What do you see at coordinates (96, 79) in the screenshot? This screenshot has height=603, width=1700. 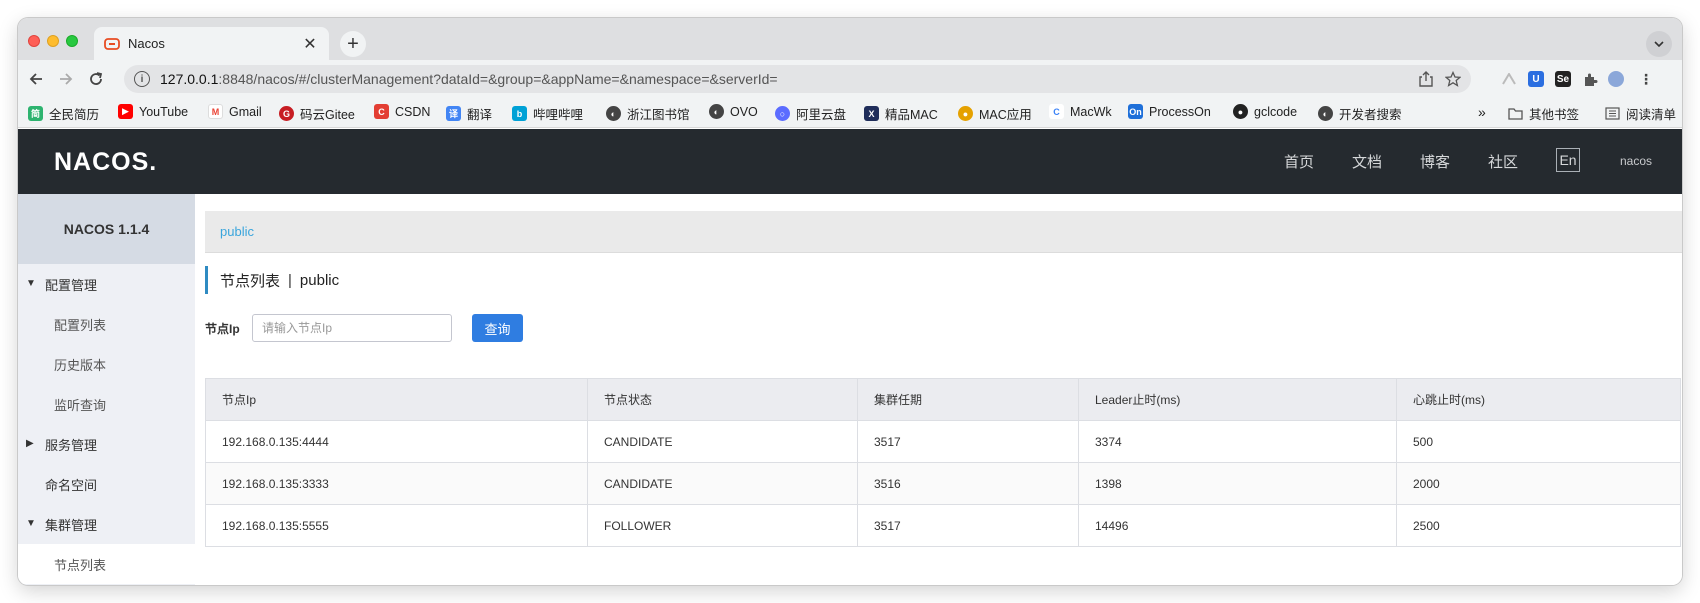 I see `reload-button` at bounding box center [96, 79].